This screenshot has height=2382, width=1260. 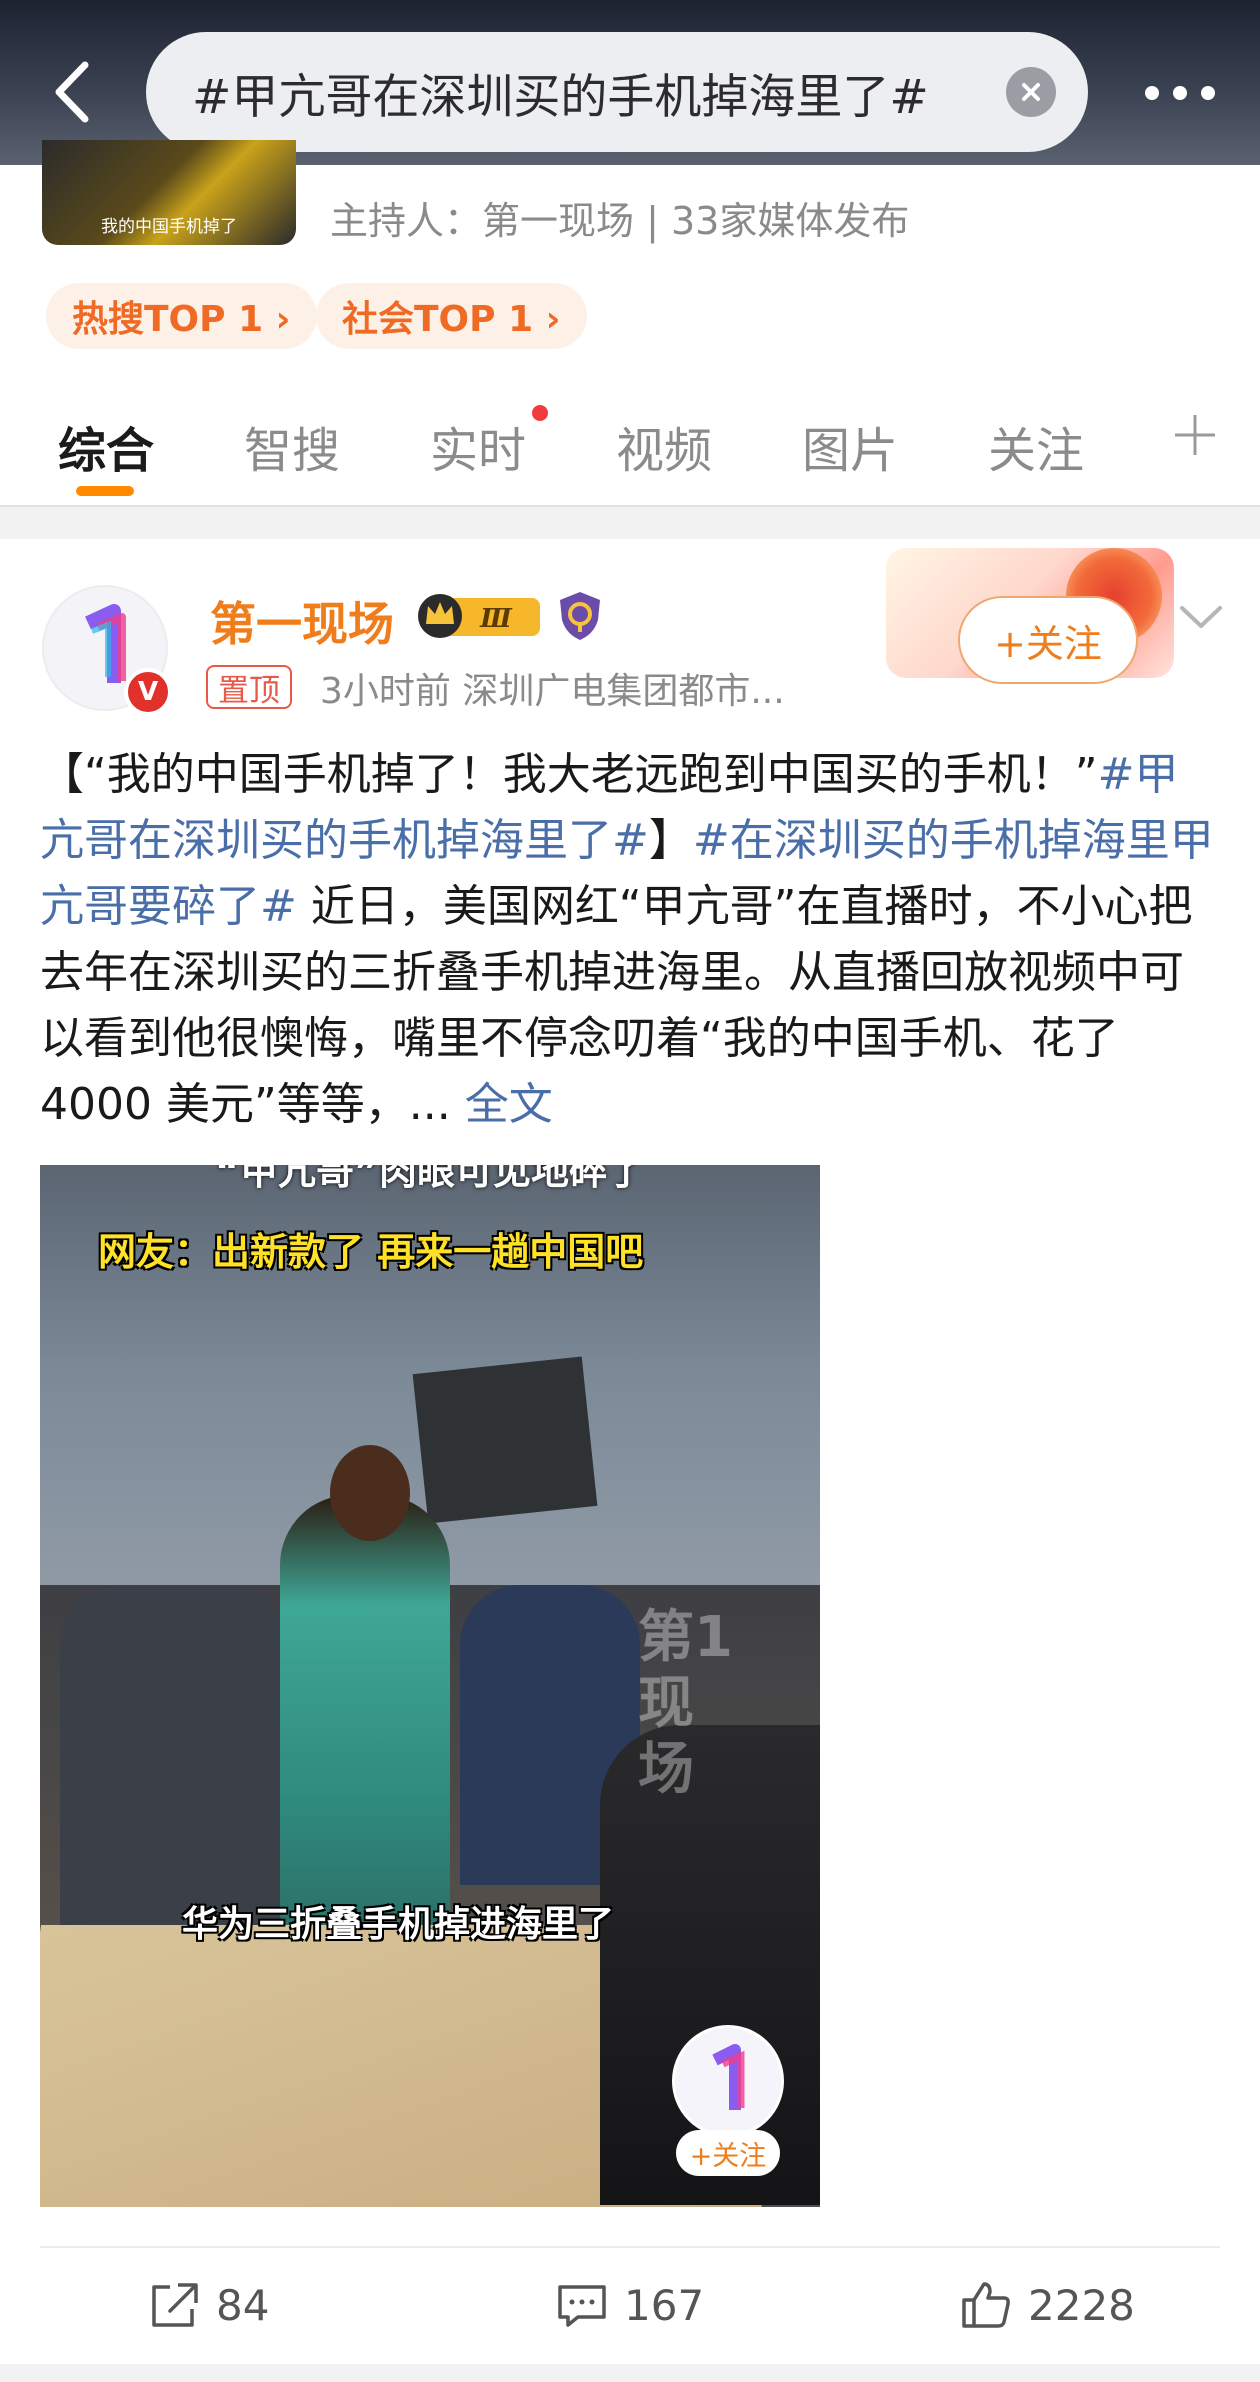 What do you see at coordinates (569, 774) in the screenshot?
I see `post-text-intro: 【“我的中国手机掉了！我大老远跑到中国买的手机！”` at bounding box center [569, 774].